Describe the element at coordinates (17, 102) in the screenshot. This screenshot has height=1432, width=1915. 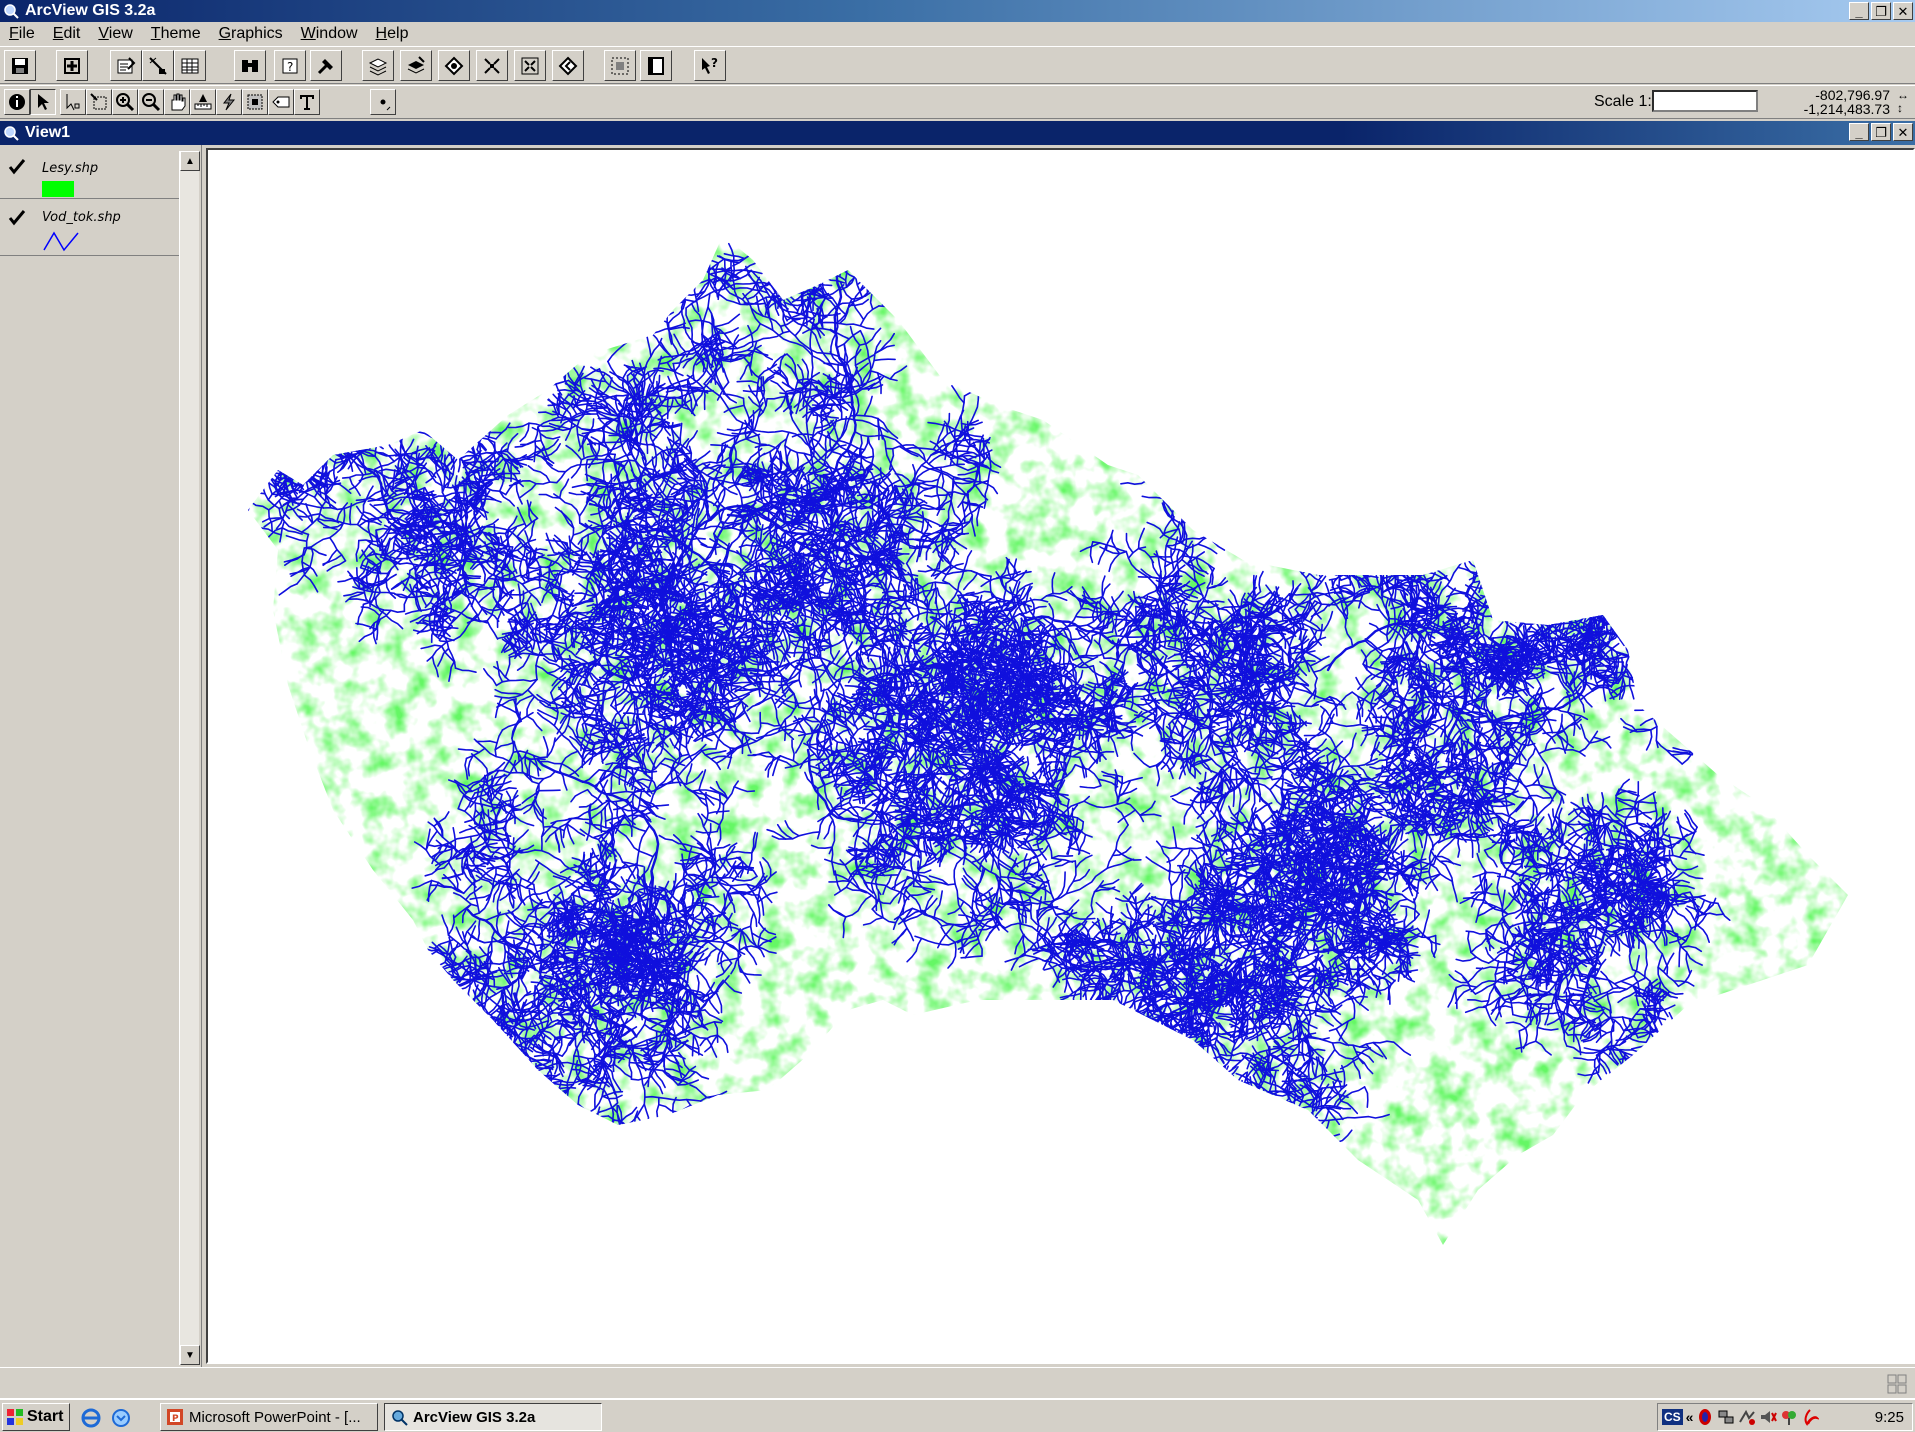
I see `identify-tool` at that location.